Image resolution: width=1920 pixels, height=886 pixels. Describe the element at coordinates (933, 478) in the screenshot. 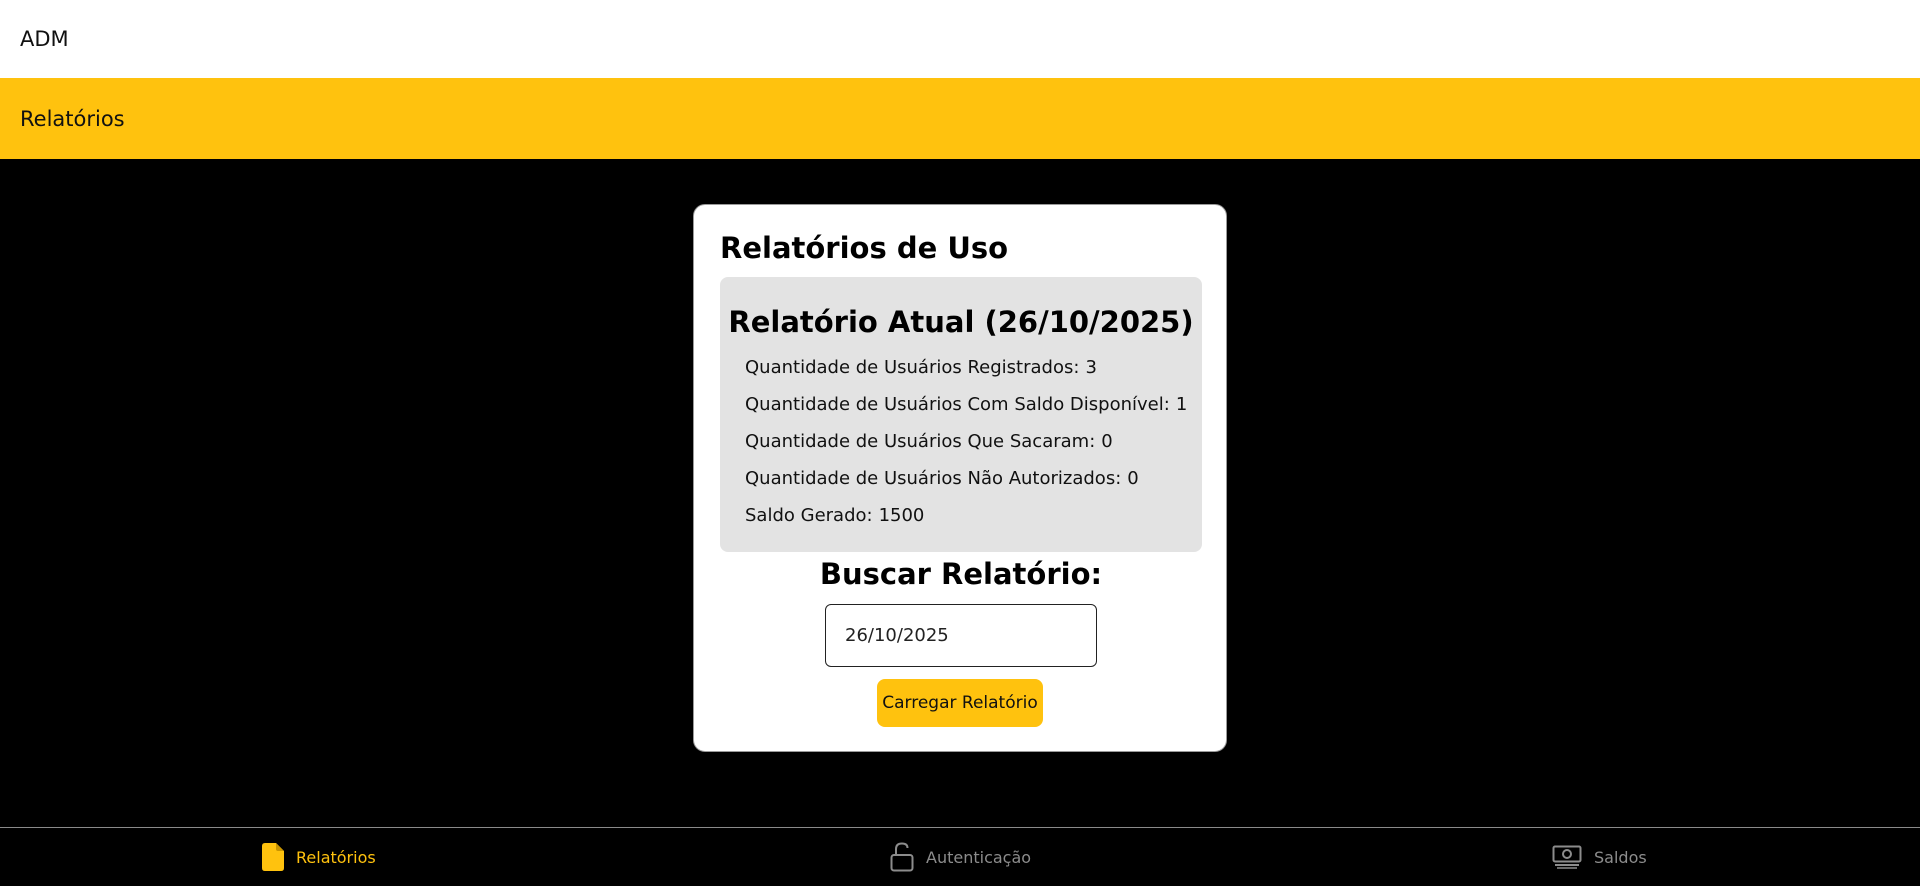

I see `stat-label: Quantidade de Usuários Não Autorizados:` at that location.